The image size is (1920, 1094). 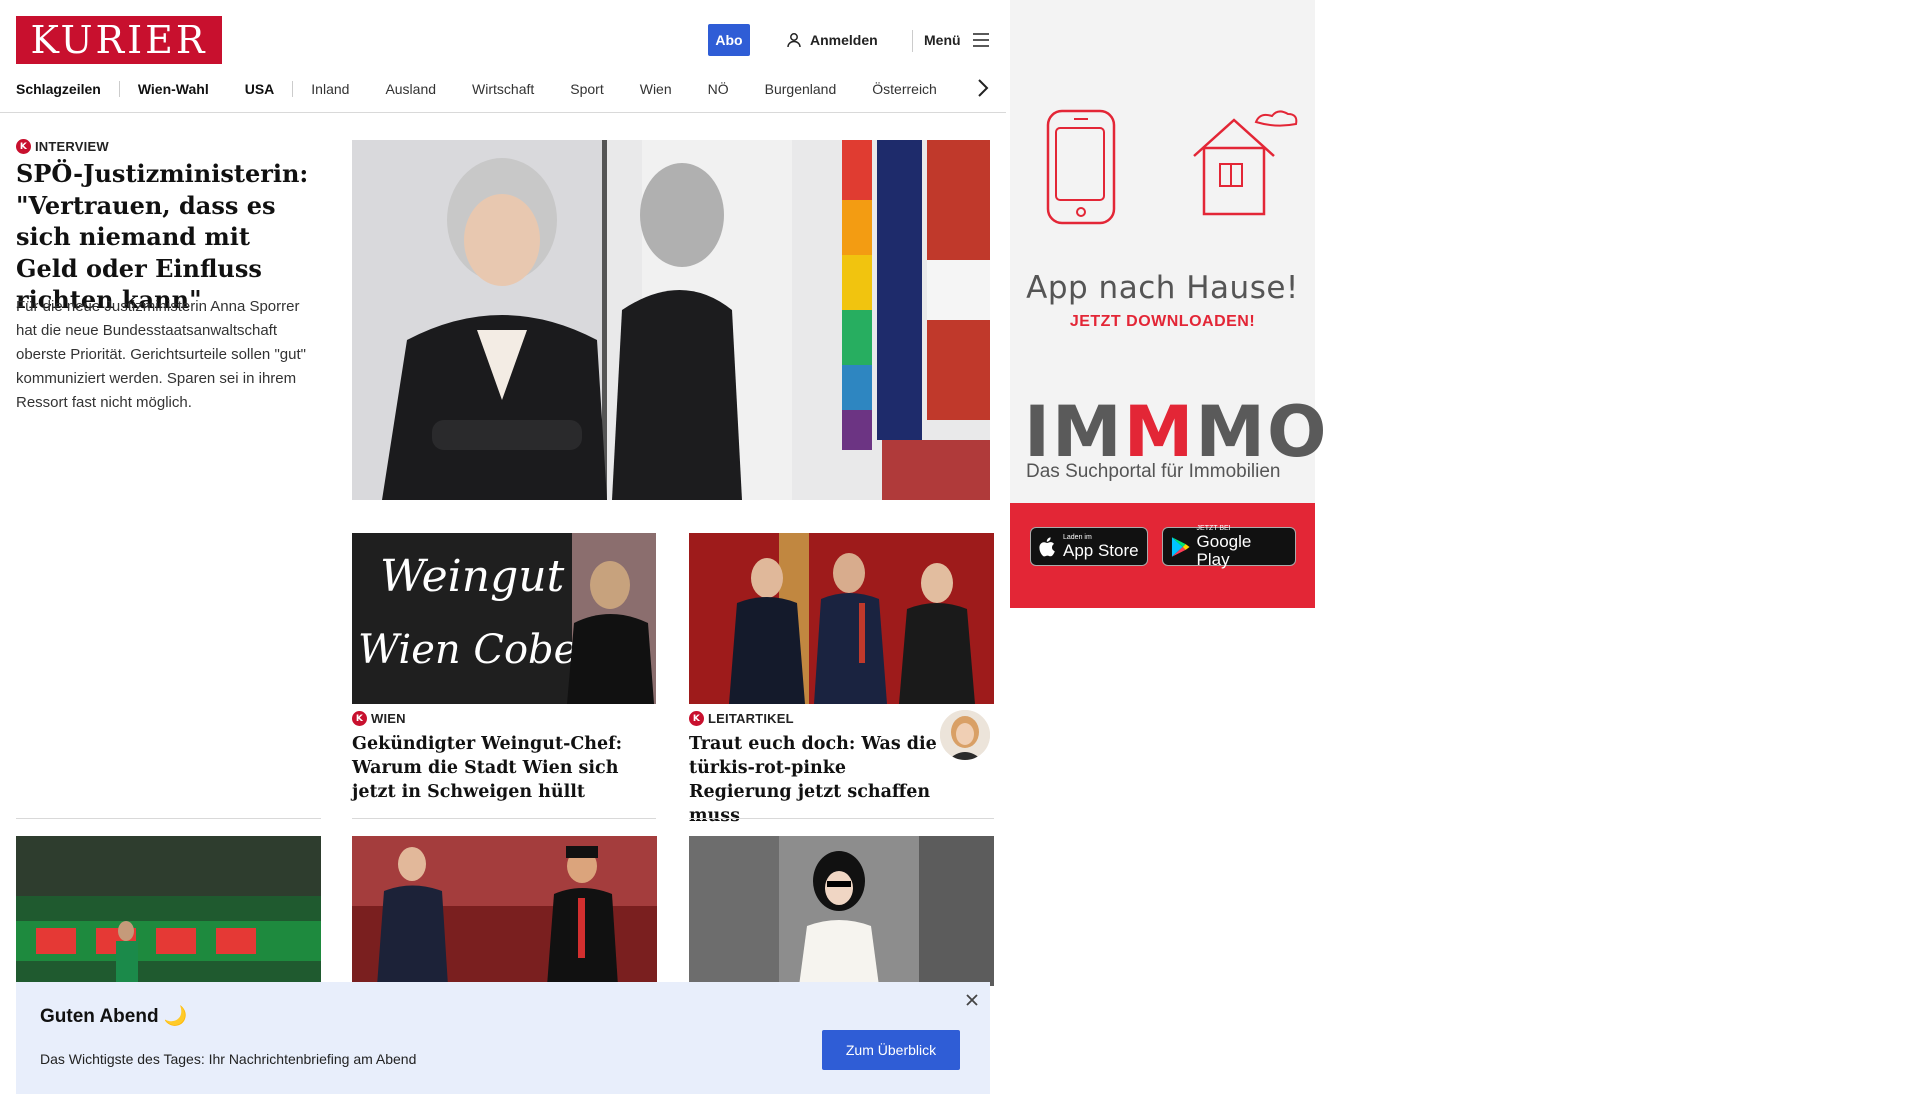 I want to click on author-avatar-illustration, so click(x=965, y=735).